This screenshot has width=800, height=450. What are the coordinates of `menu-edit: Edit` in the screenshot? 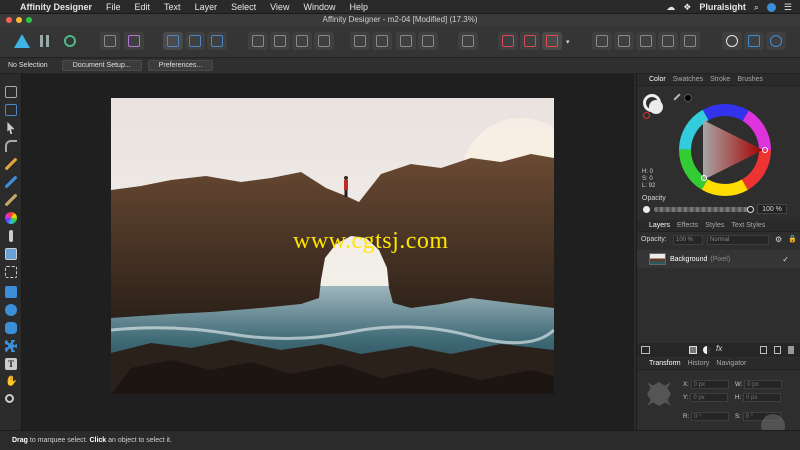 It's located at (143, 7).